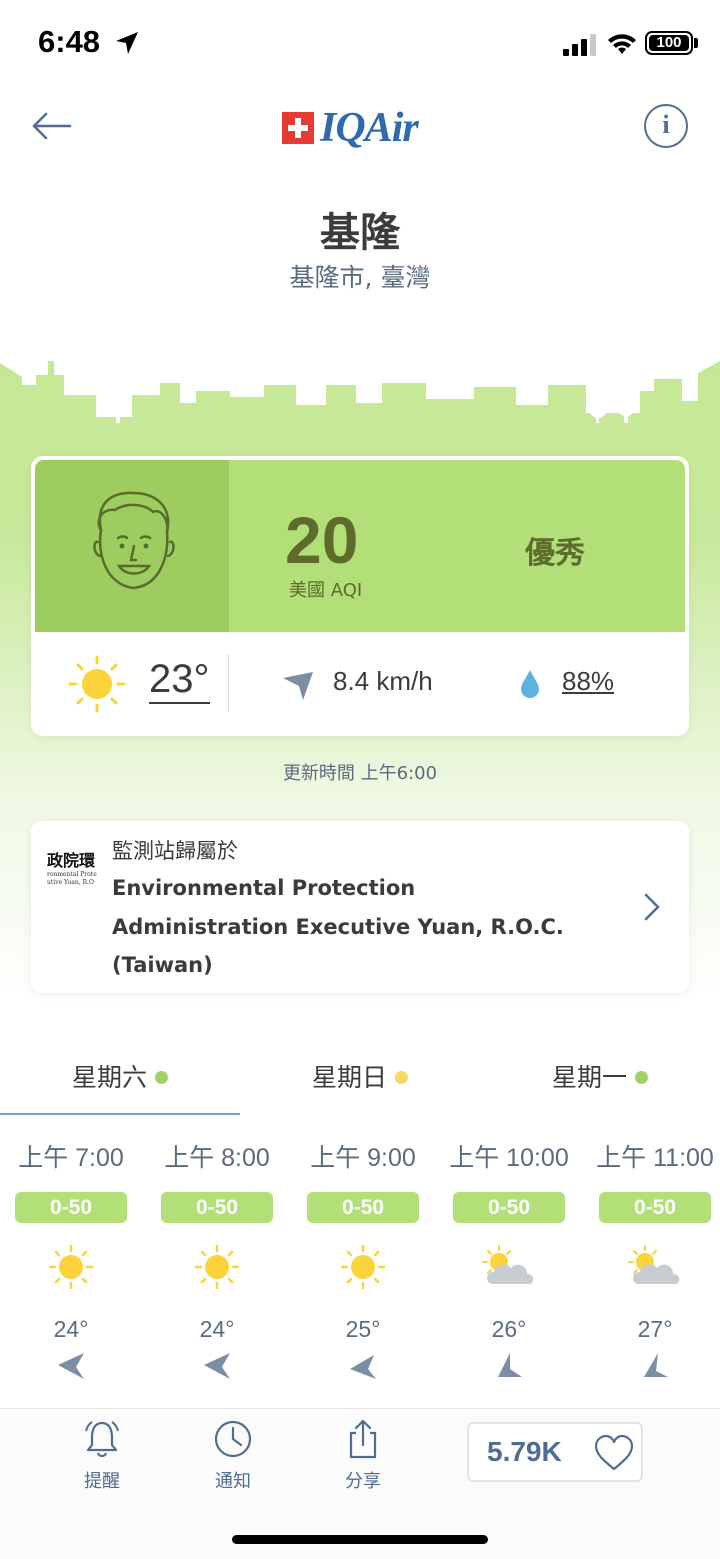  Describe the element at coordinates (217, 1158) in the screenshot. I see `hour-time: 上午 8:00` at that location.